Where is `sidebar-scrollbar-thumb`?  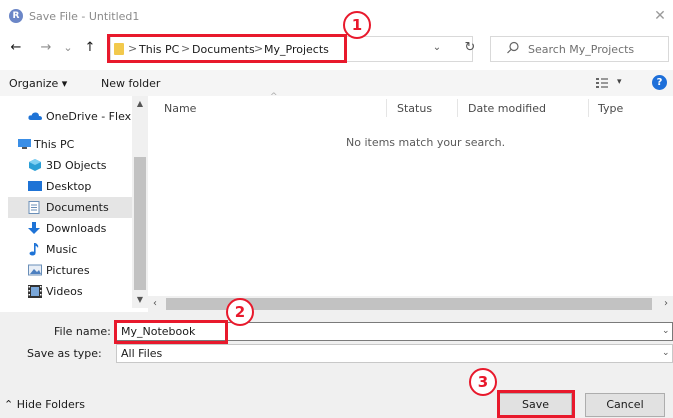
sidebar-scrollbar-thumb is located at coordinates (140, 223).